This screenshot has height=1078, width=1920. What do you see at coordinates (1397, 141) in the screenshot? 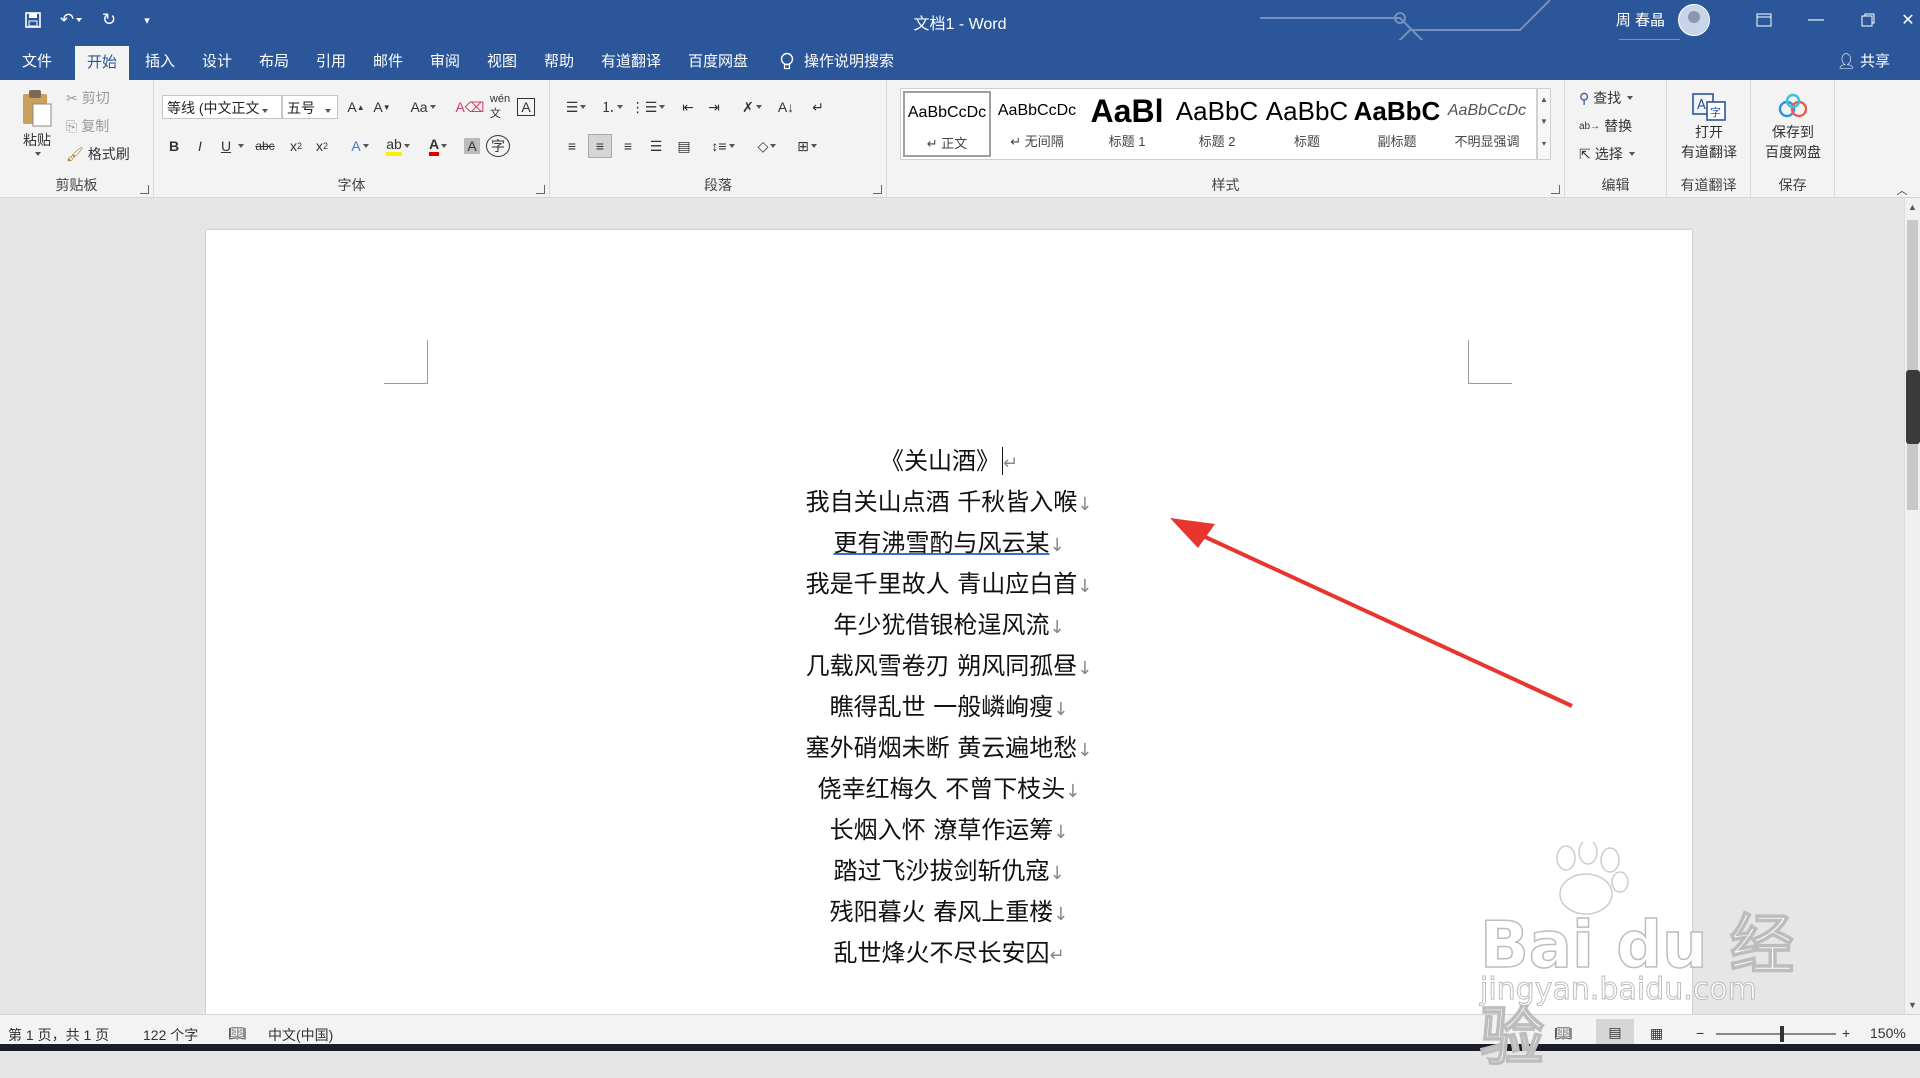
I see `style-name: 副标题` at bounding box center [1397, 141].